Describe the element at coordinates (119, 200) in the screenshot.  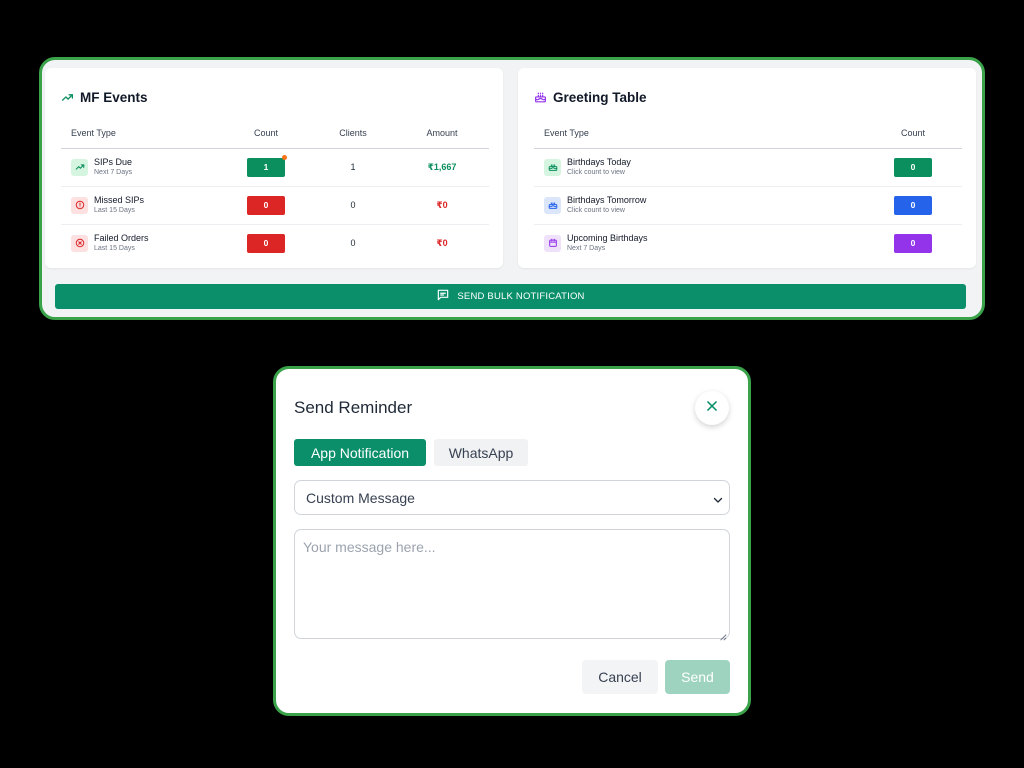
I see `event-name: Missed SIPs` at that location.